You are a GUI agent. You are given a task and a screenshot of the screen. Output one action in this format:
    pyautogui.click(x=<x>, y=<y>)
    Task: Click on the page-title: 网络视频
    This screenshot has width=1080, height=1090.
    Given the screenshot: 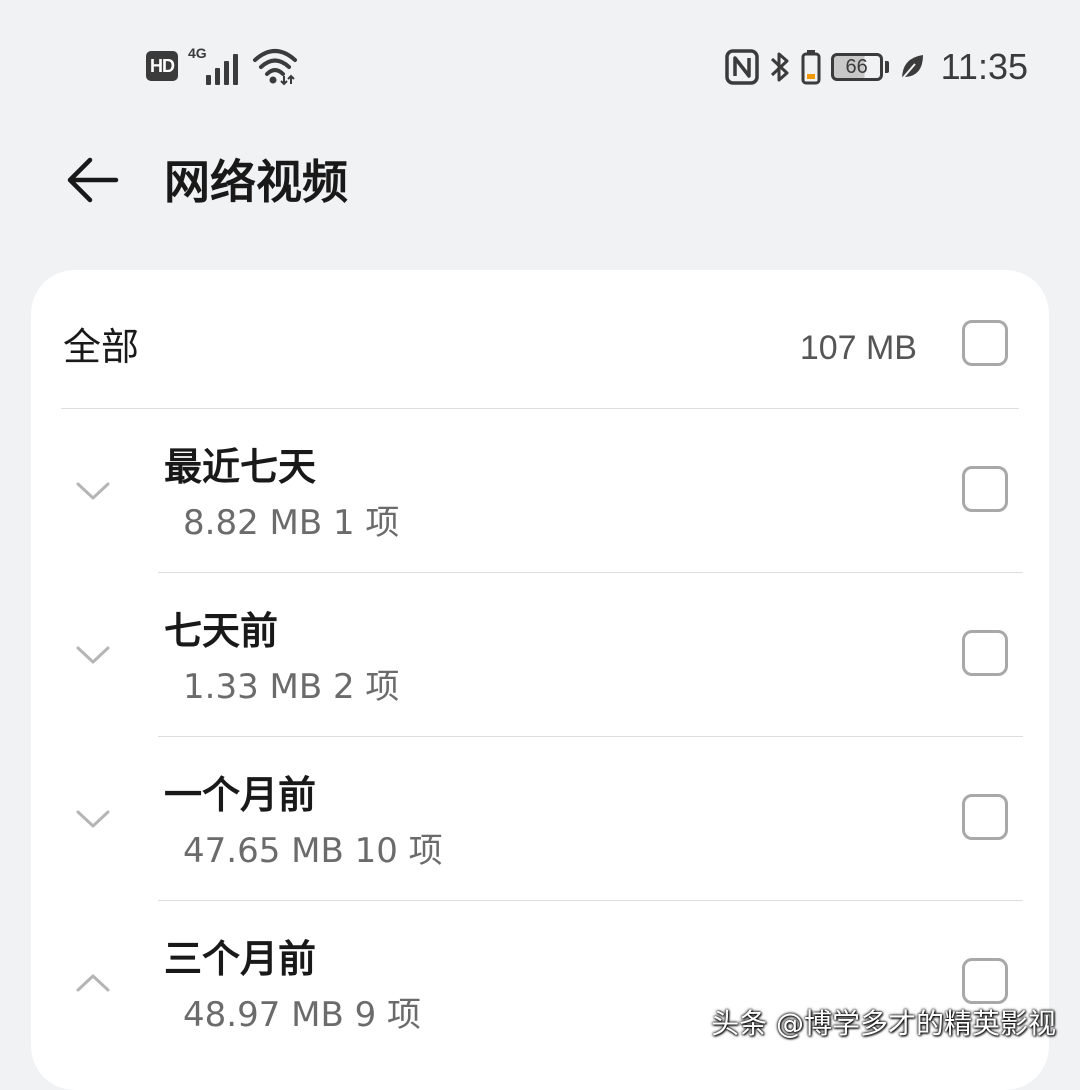 What is the action you would take?
    pyautogui.click(x=256, y=182)
    